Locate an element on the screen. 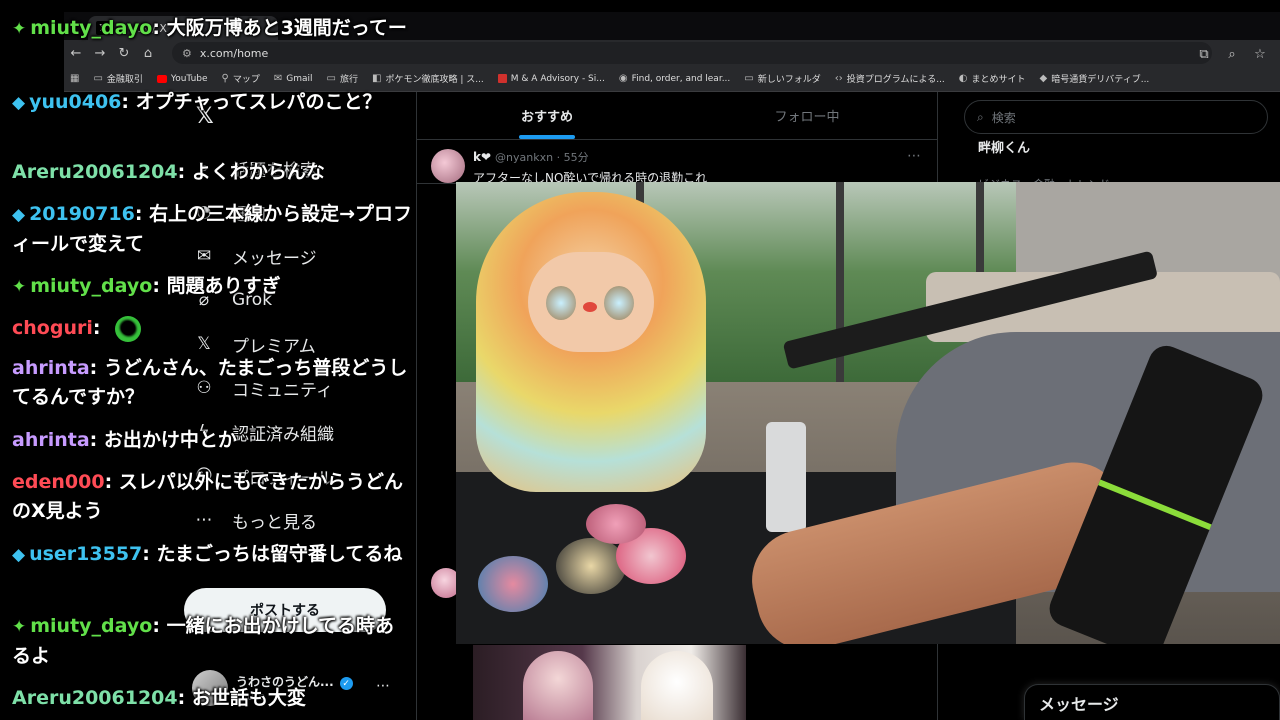  site-settings-icon: ⚙ is located at coordinates (187, 53).